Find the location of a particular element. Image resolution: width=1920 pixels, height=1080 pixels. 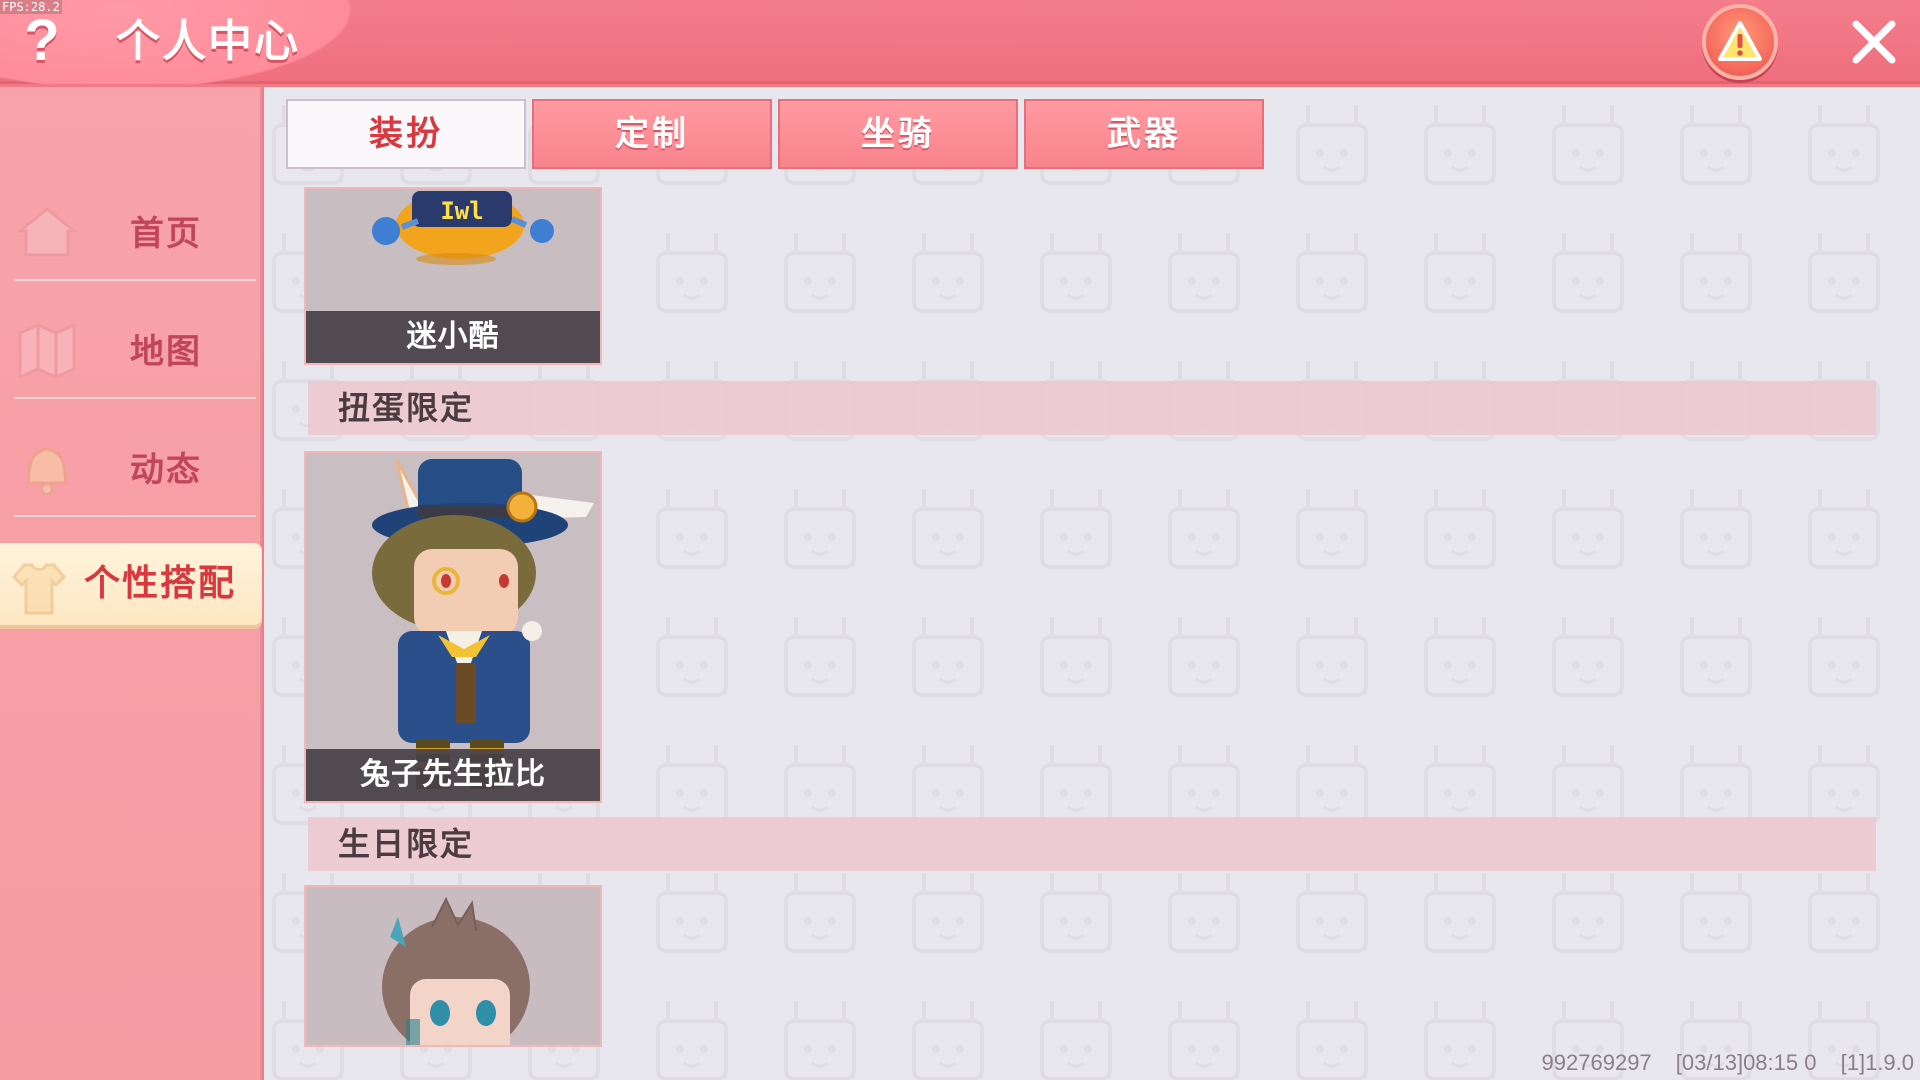

sidebar-item-outfit: 个性搭配 is located at coordinates (131, 584).